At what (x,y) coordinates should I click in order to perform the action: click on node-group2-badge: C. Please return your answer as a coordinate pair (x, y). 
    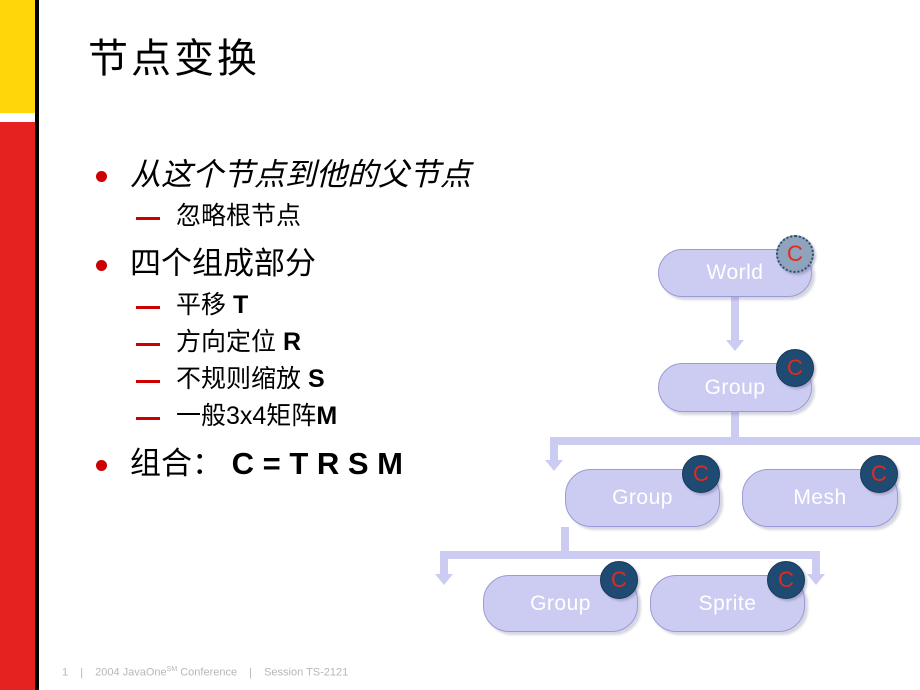
    Looking at the image, I should click on (701, 474).